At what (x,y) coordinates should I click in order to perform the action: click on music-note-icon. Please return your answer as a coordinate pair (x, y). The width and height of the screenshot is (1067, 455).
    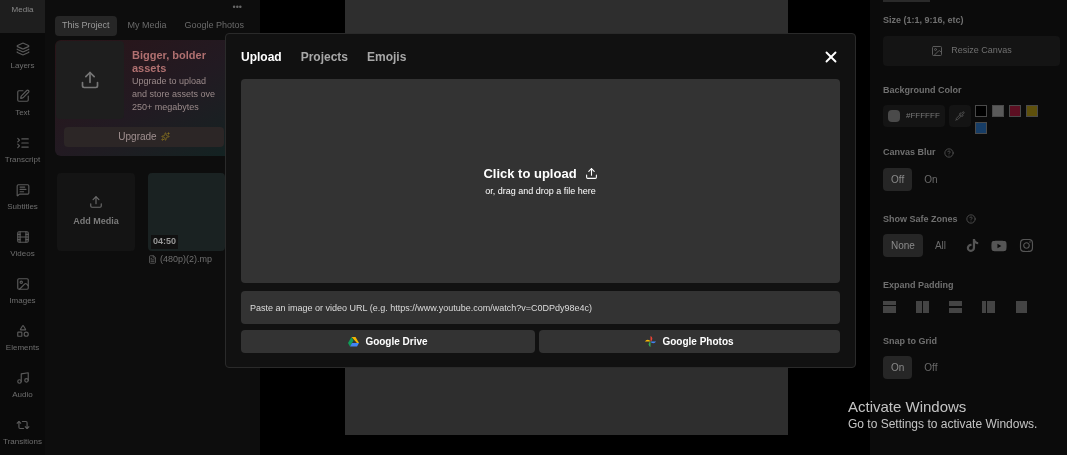
    Looking at the image, I should click on (22, 377).